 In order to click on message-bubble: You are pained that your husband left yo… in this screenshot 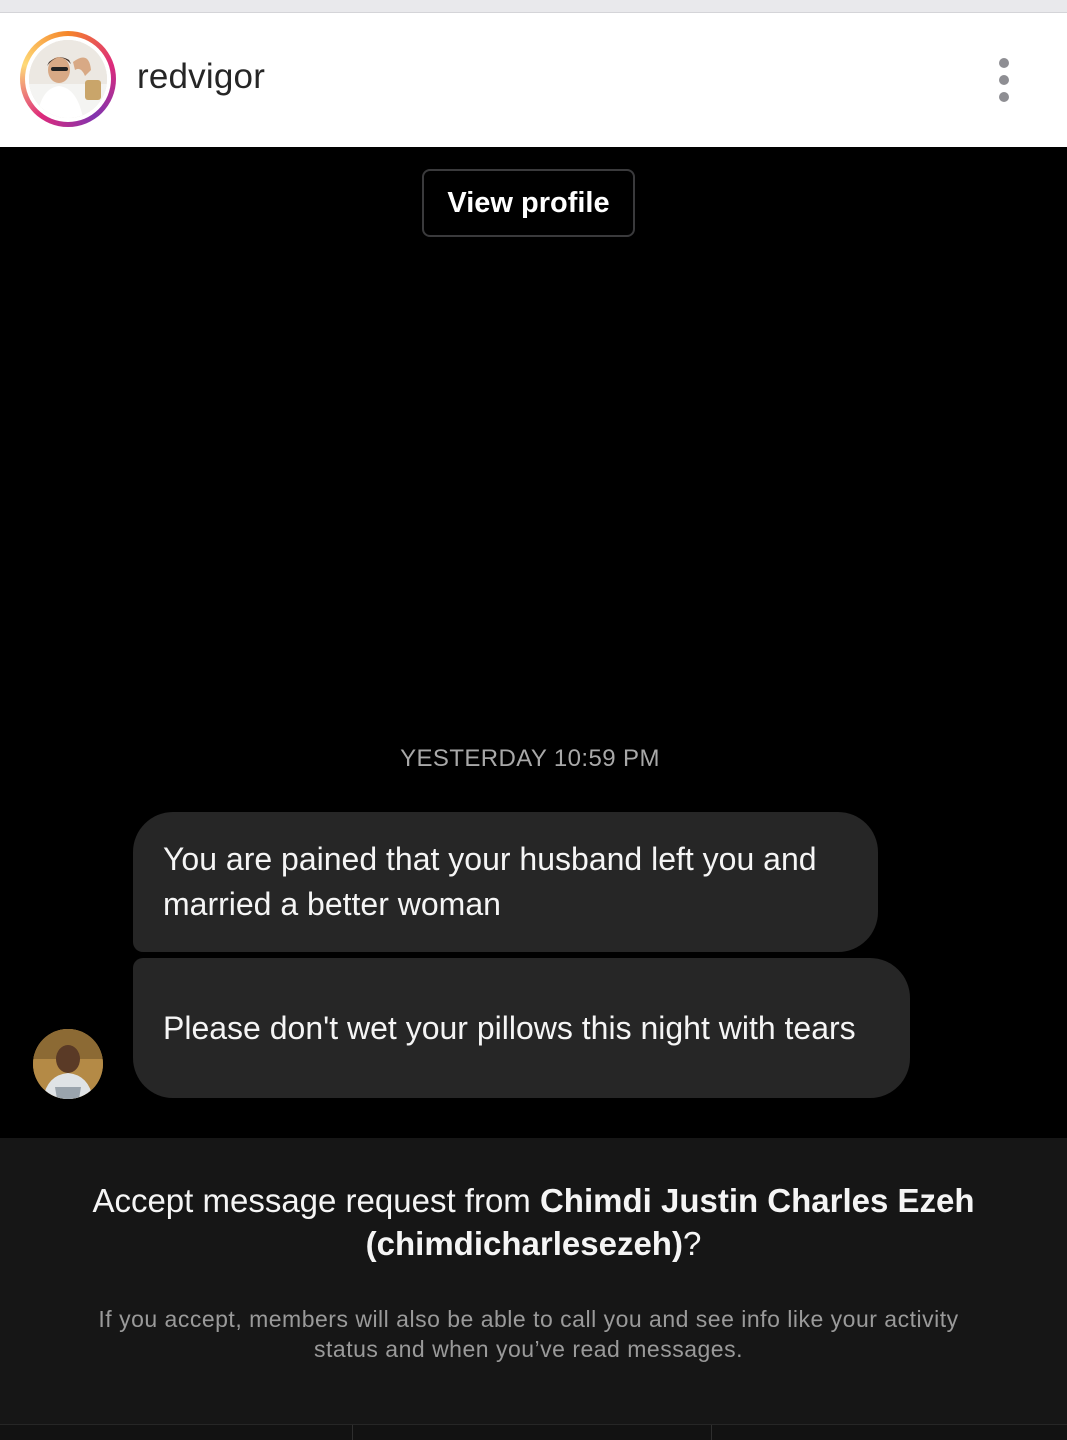, I will do `click(505, 882)`.